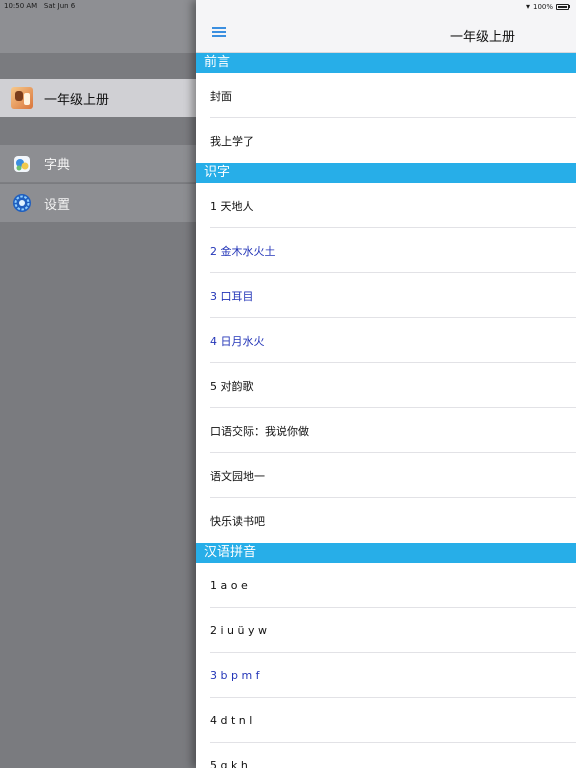  What do you see at coordinates (98, 164) in the screenshot?
I see `sidebar-item-dictionary: 字典` at bounding box center [98, 164].